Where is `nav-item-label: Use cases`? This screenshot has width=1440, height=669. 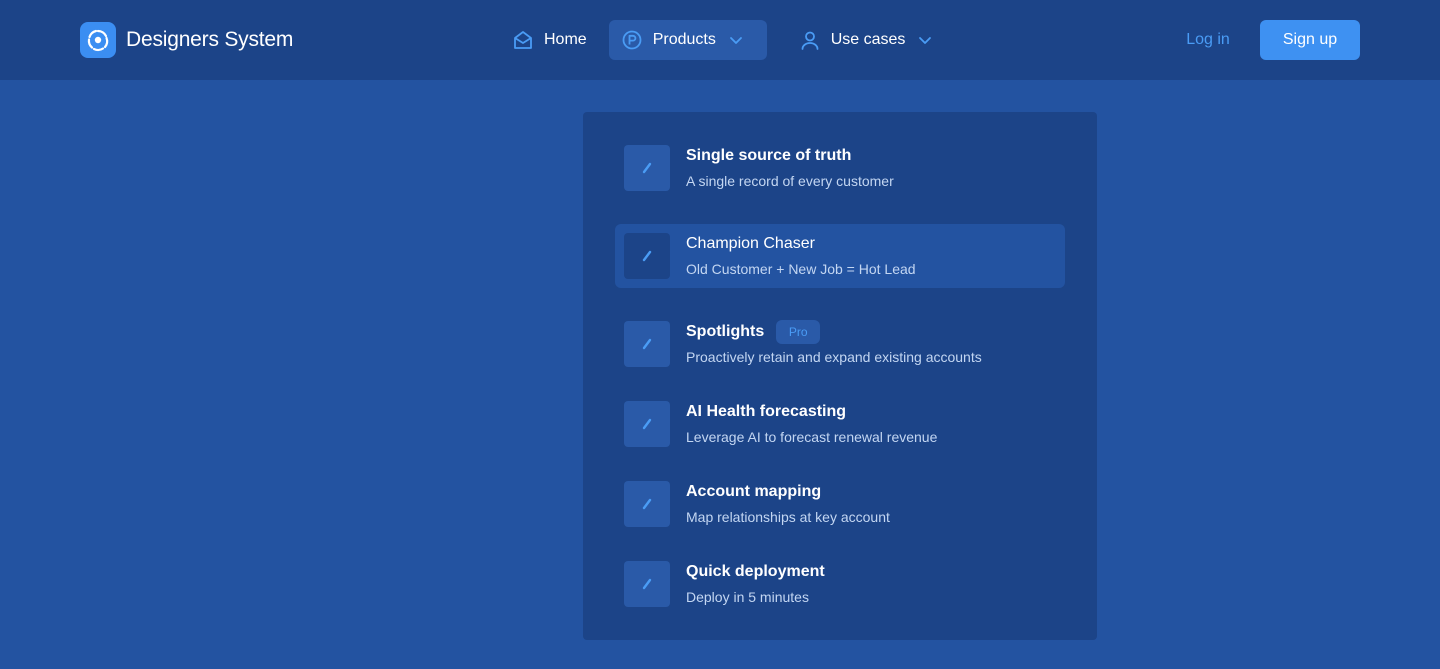
nav-item-label: Use cases is located at coordinates (868, 39).